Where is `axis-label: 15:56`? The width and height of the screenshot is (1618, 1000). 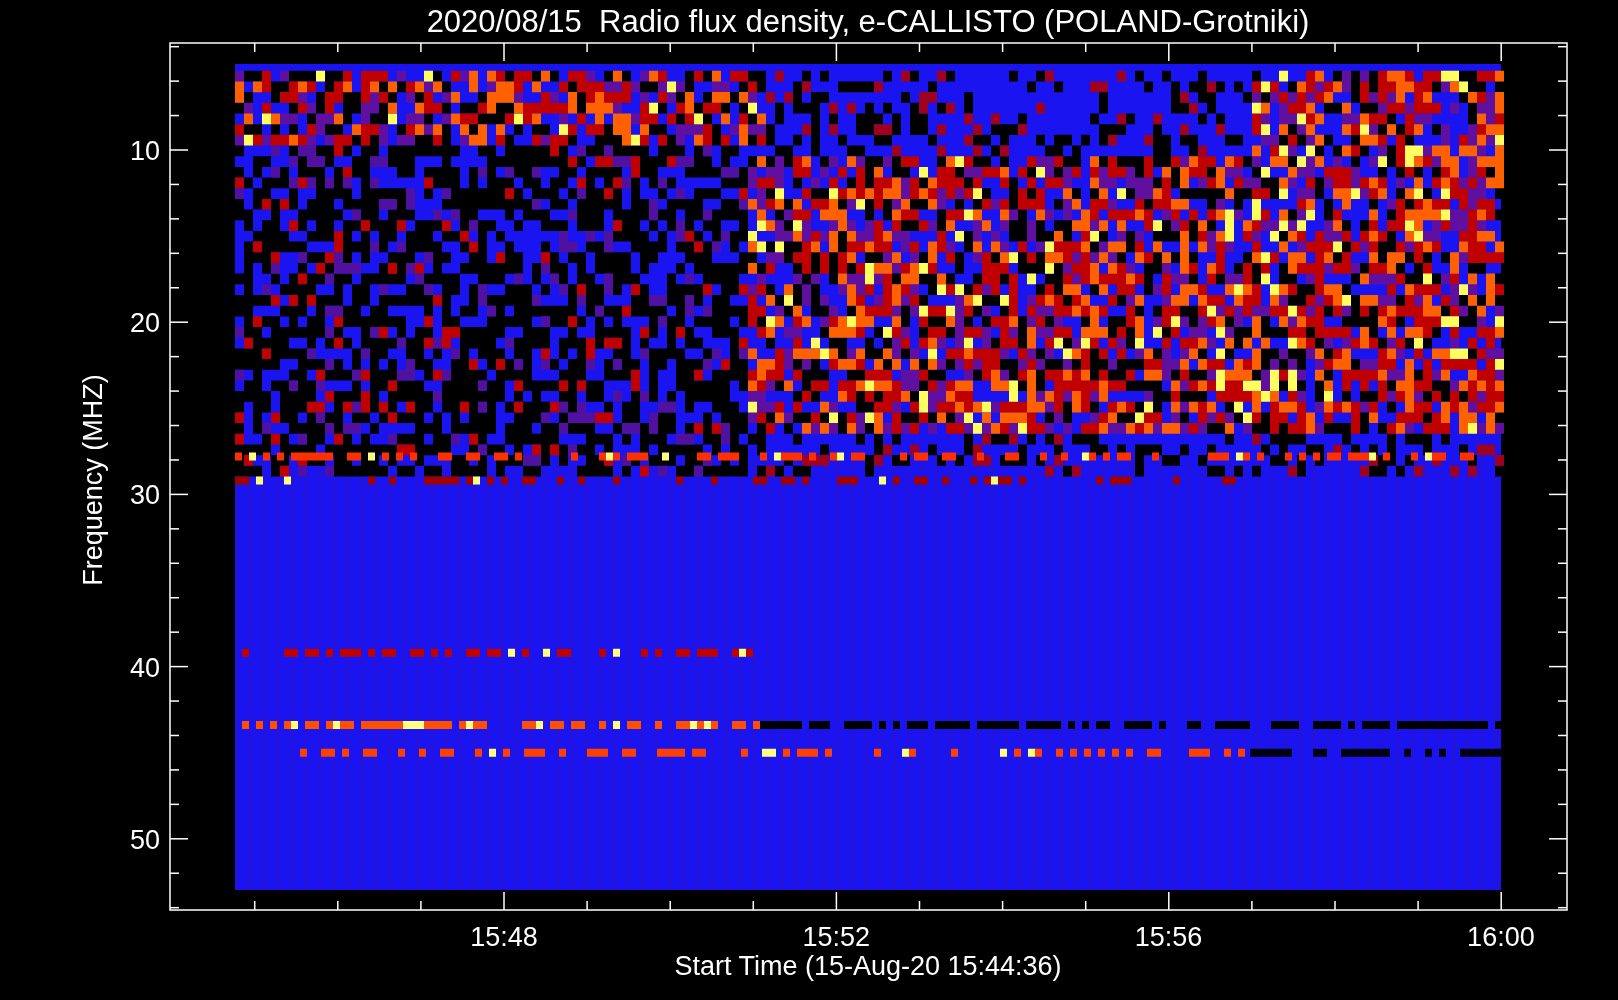 axis-label: 15:56 is located at coordinates (1168, 937).